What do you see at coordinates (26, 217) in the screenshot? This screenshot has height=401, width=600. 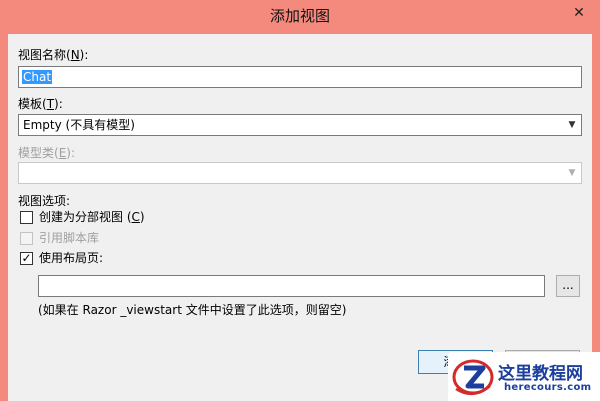 I see `partial-view-checkbox` at bounding box center [26, 217].